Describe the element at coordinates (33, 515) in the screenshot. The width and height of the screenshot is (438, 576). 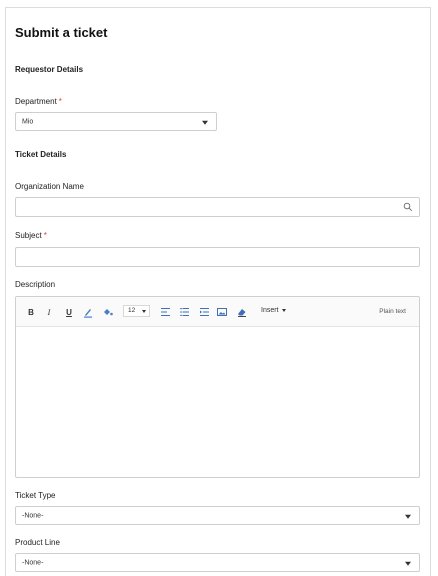
I see `ticket-type-selected-value: -None-` at that location.